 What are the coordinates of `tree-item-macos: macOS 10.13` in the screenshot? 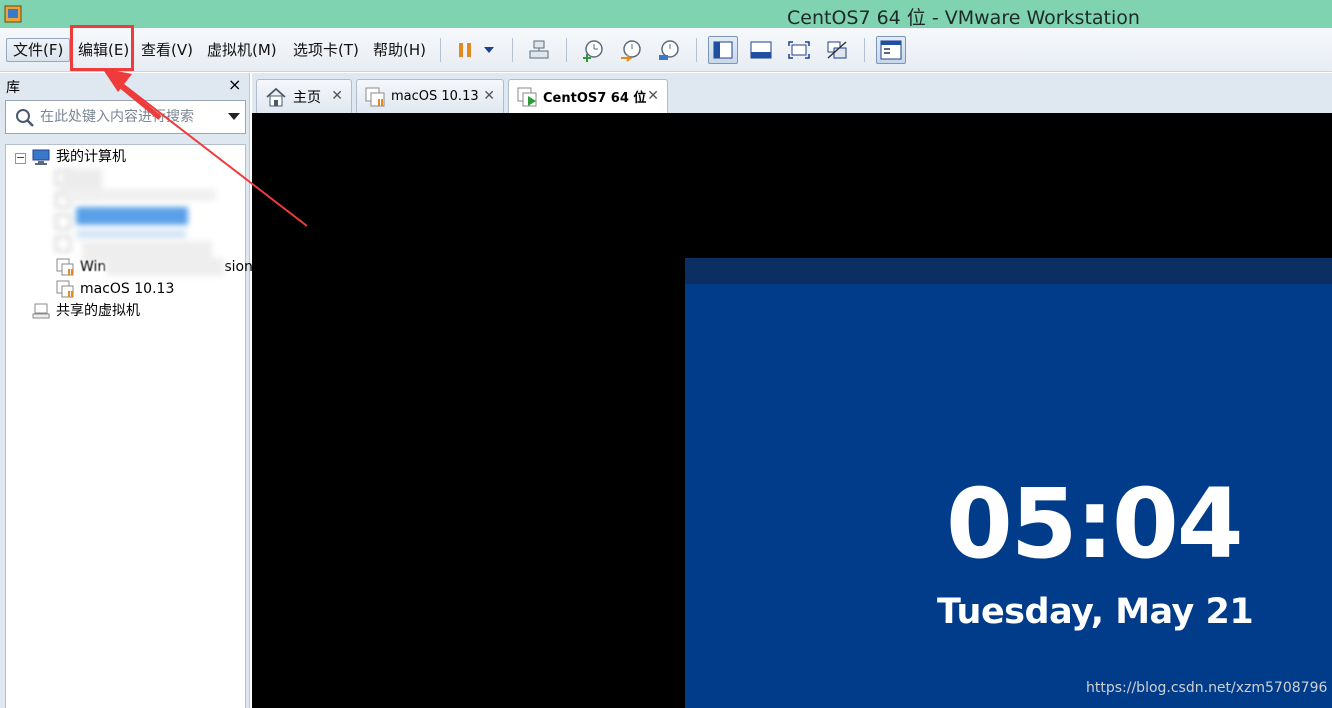 It's located at (115, 289).